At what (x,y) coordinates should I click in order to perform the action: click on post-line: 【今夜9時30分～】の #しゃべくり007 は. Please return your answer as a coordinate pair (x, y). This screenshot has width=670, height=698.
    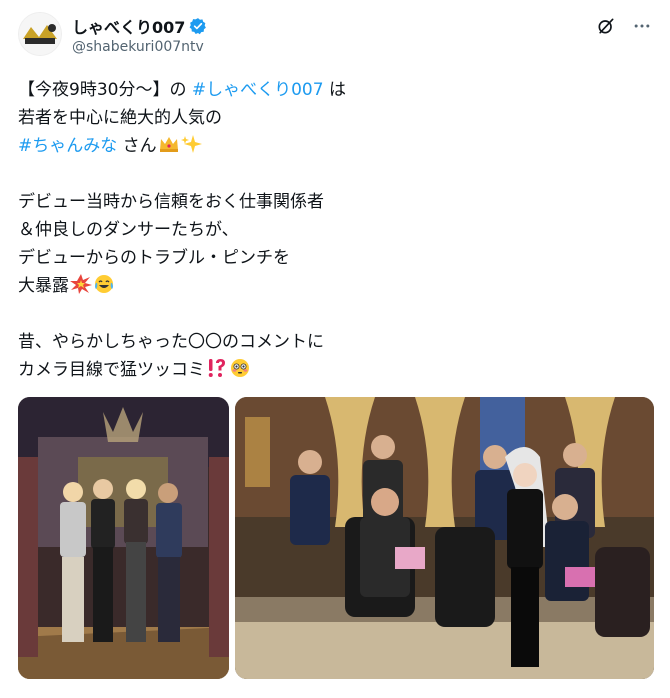
    Looking at the image, I should click on (333, 90).